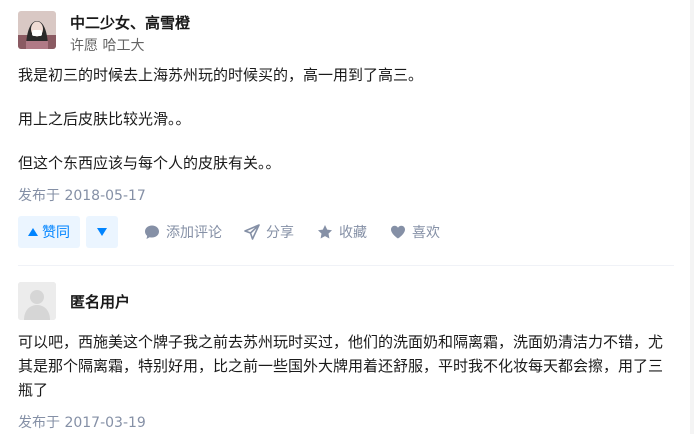 This screenshot has width=694, height=434. I want to click on answer-paragraph: 用上之后皮肤比较光滑。。, so click(104, 119).